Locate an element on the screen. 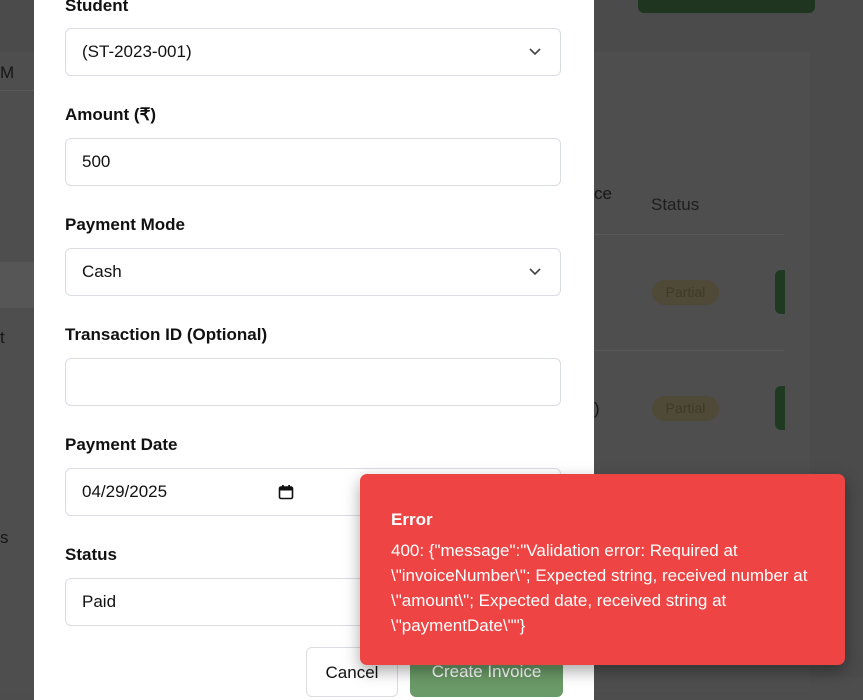 Image resolution: width=863 pixels, height=700 pixels. payment-date-value: 04/29/2025 is located at coordinates (125, 491).